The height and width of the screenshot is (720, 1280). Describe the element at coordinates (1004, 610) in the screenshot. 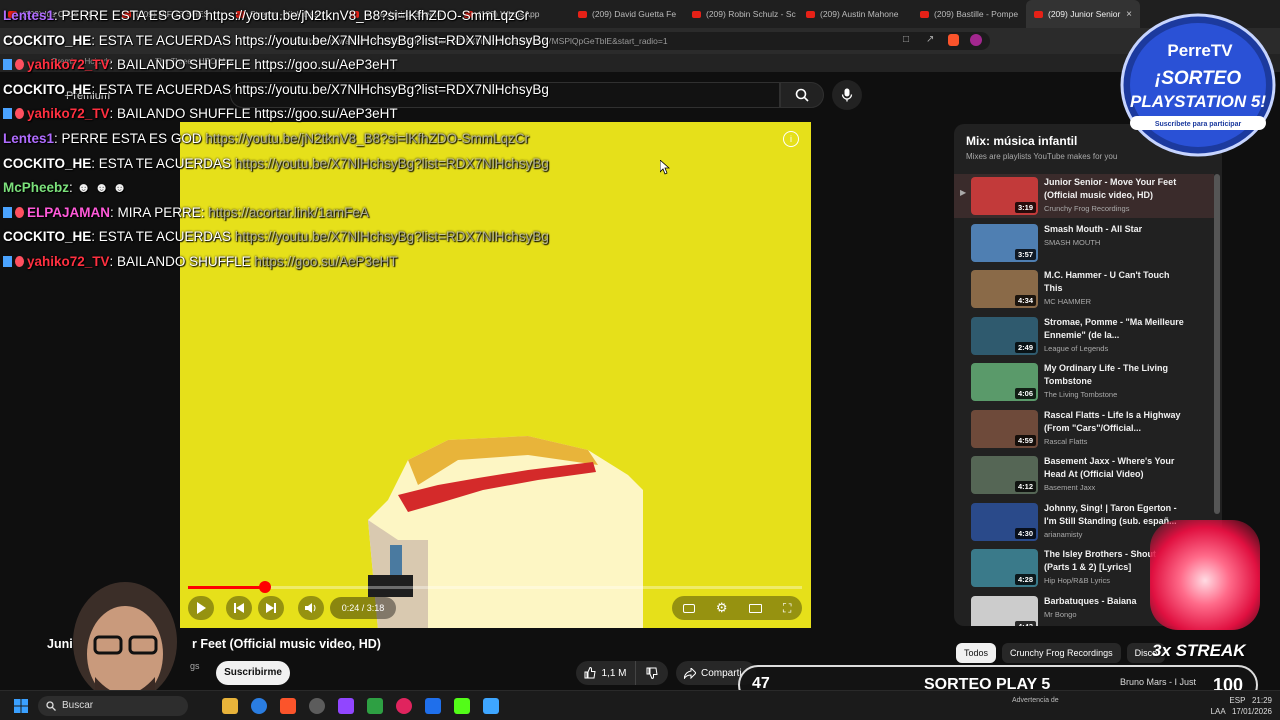

I see `video-thumbnail: 4:43` at that location.